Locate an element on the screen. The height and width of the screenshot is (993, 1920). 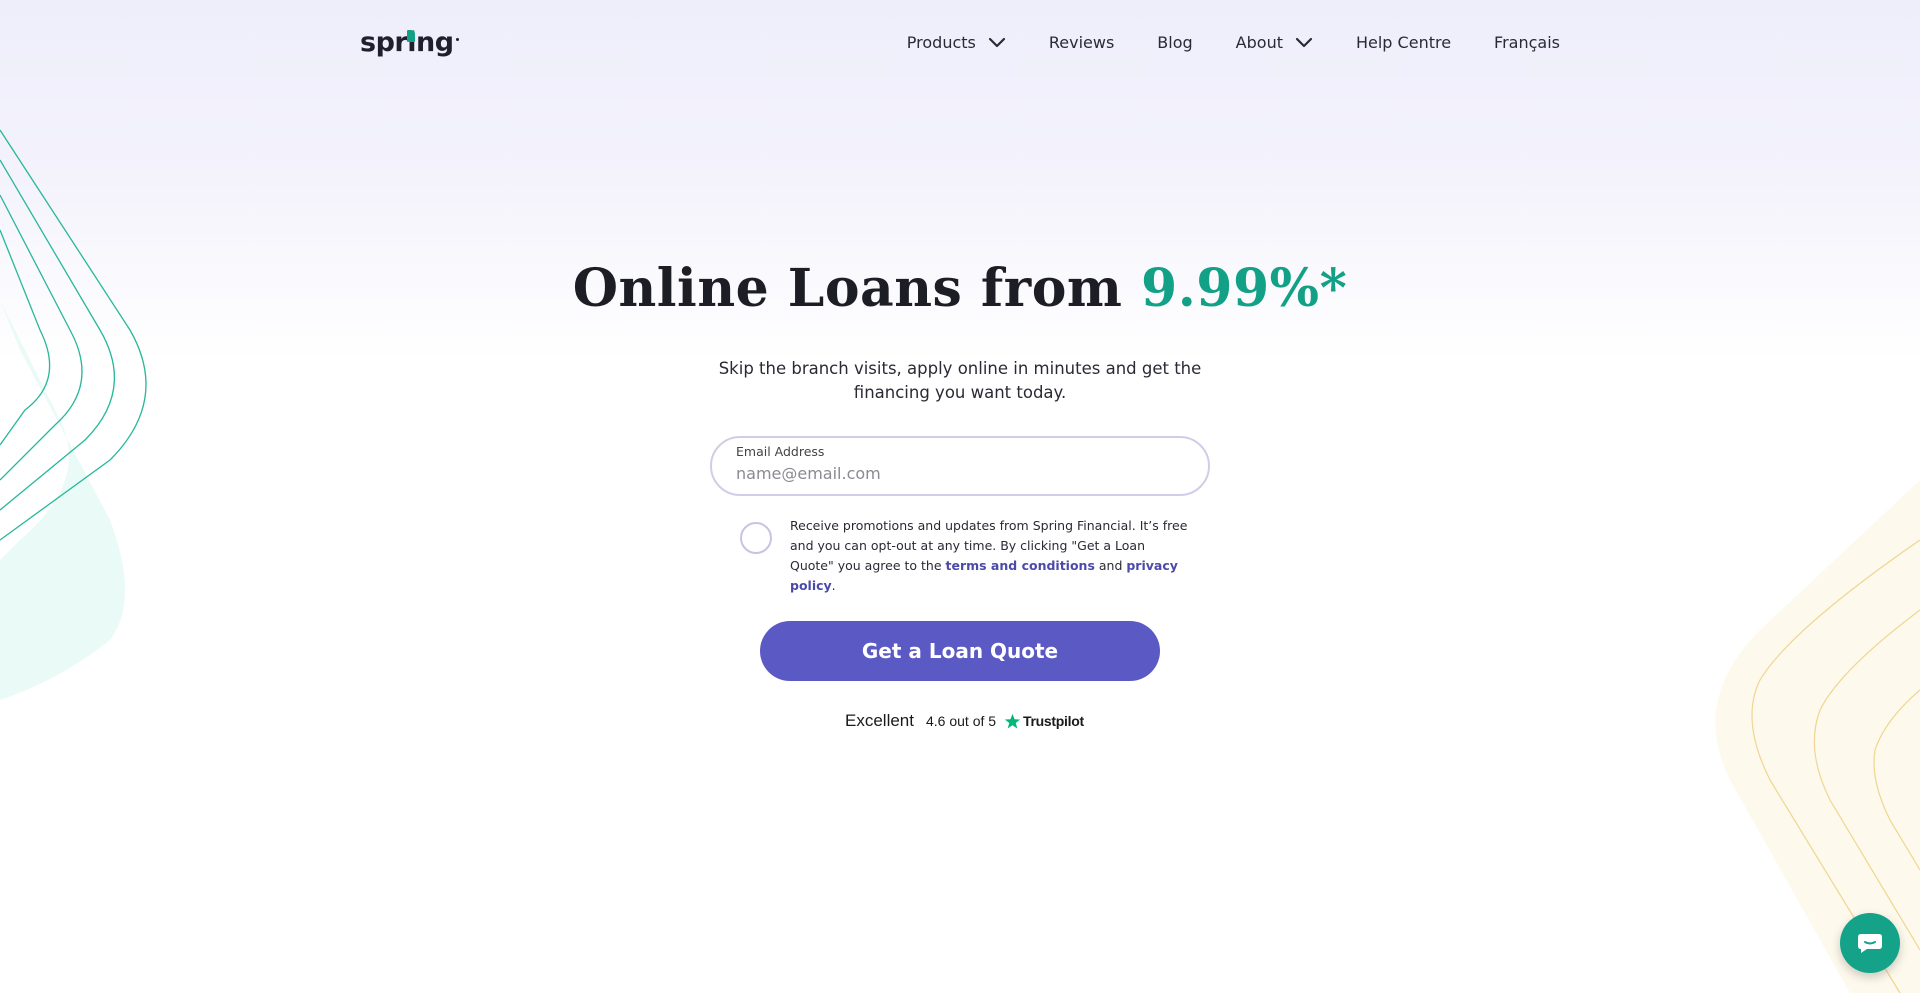
nav-item-products: Products is located at coordinates (956, 42).